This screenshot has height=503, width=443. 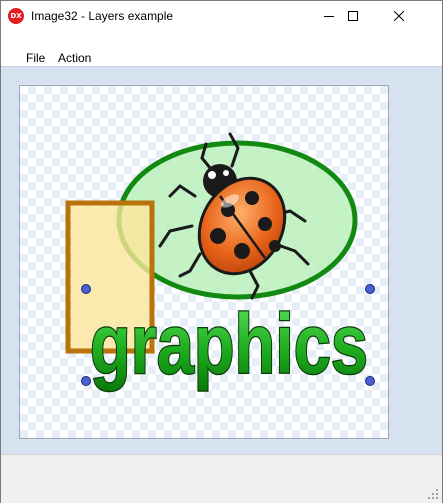 What do you see at coordinates (370, 289) in the screenshot?
I see `handle-top-right` at bounding box center [370, 289].